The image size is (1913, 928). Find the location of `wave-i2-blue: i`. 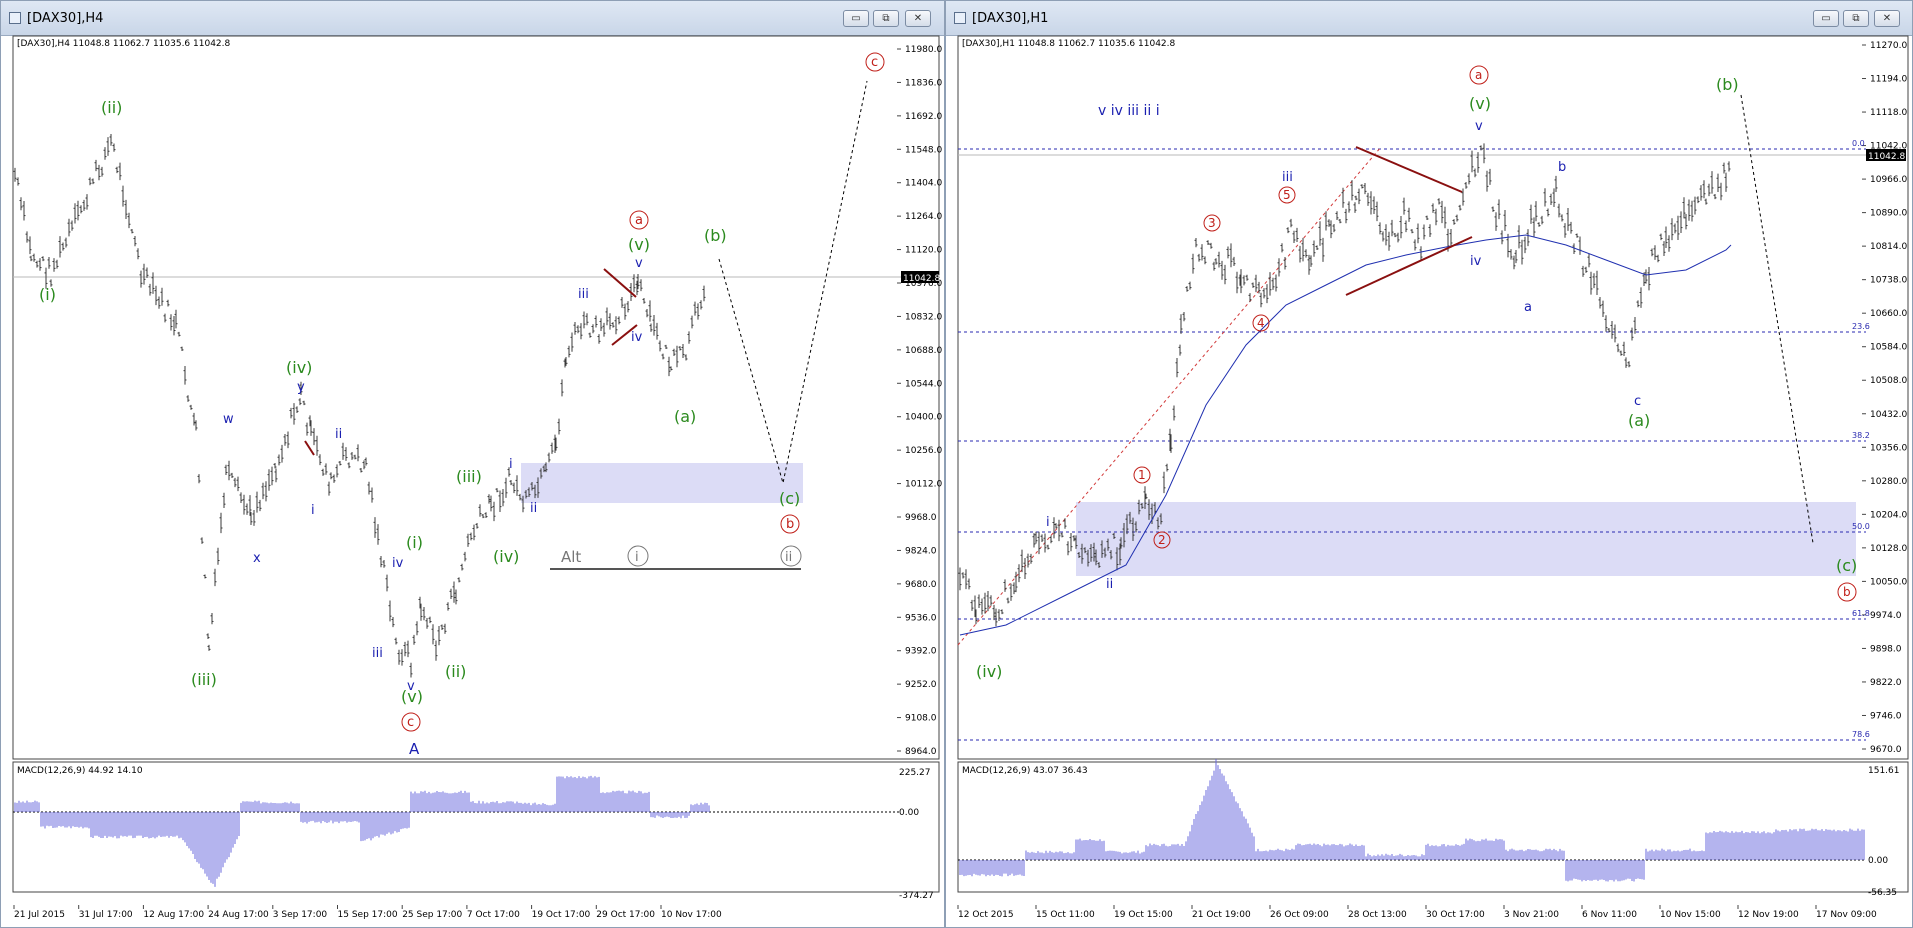

wave-i2-blue: i is located at coordinates (511, 464).